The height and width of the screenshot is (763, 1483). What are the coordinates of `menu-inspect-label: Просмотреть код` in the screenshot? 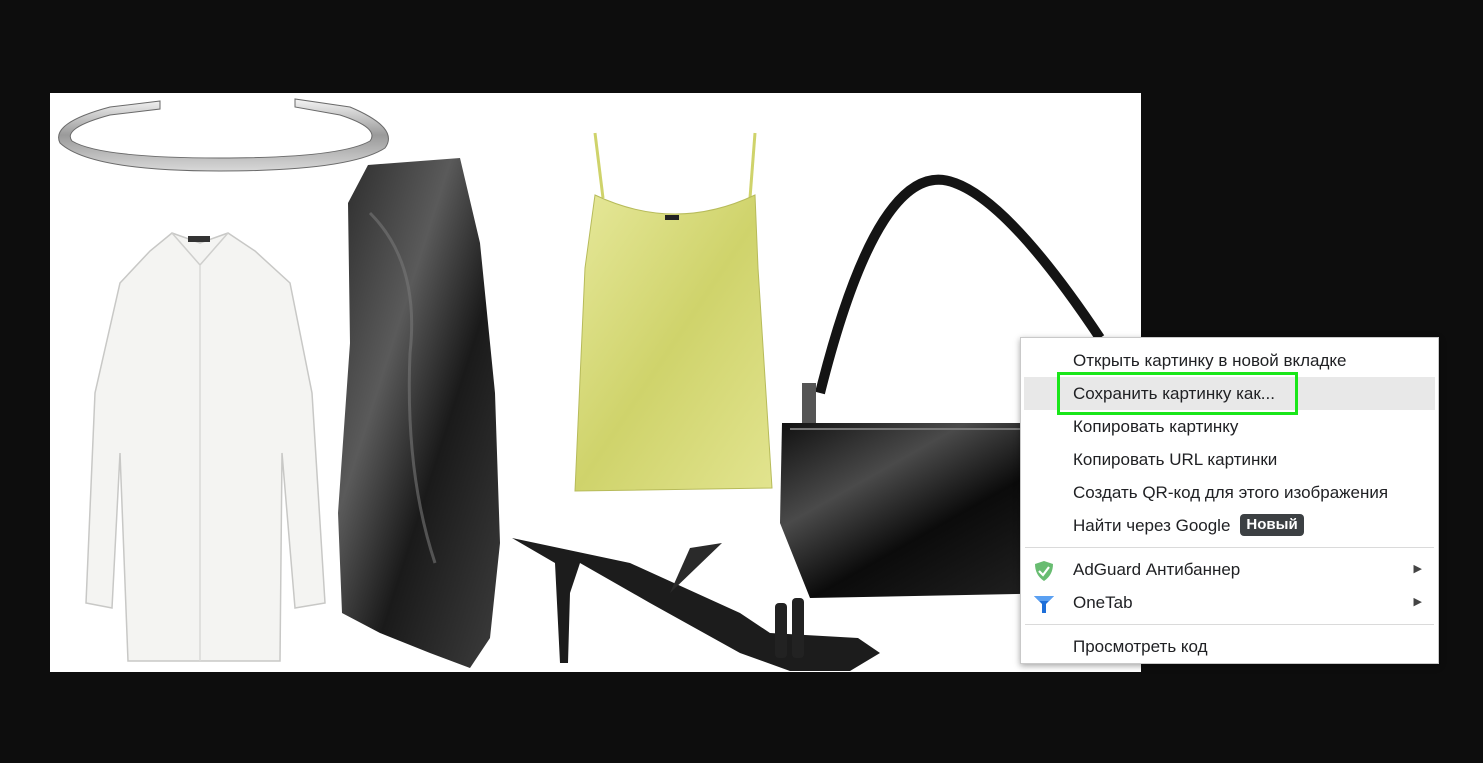 It's located at (1140, 646).